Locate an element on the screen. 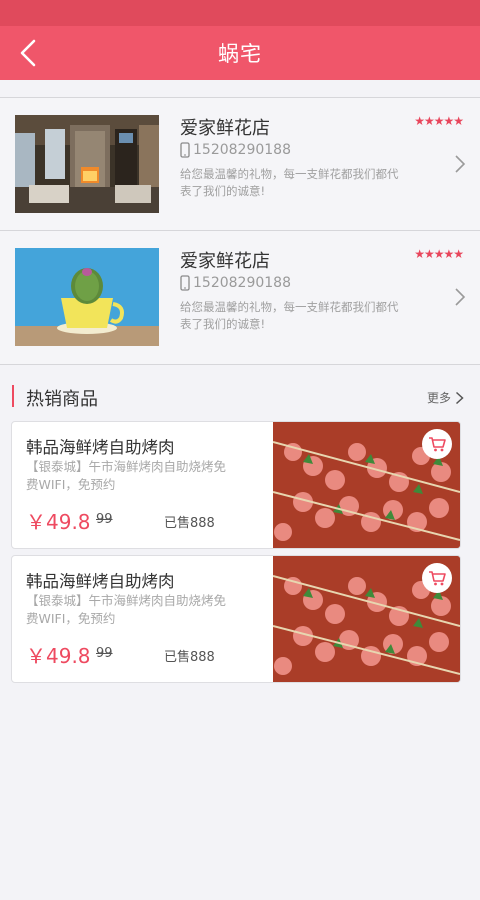 This screenshot has height=900, width=480. back-button is located at coordinates (28, 53).